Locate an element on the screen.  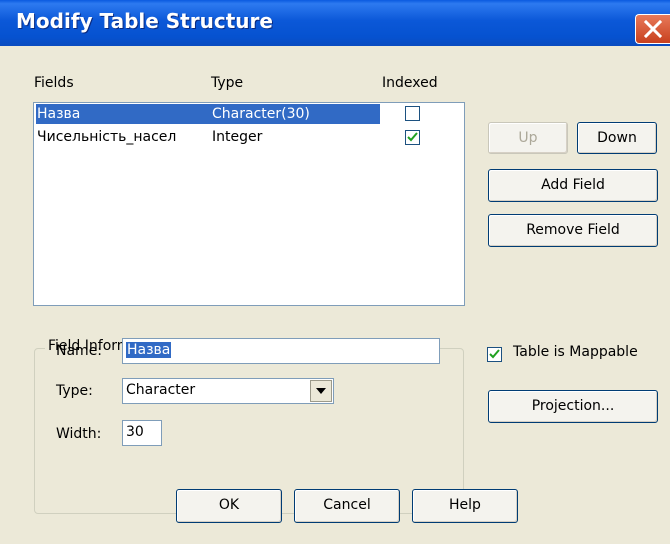
ok-button: OK is located at coordinates (229, 506).